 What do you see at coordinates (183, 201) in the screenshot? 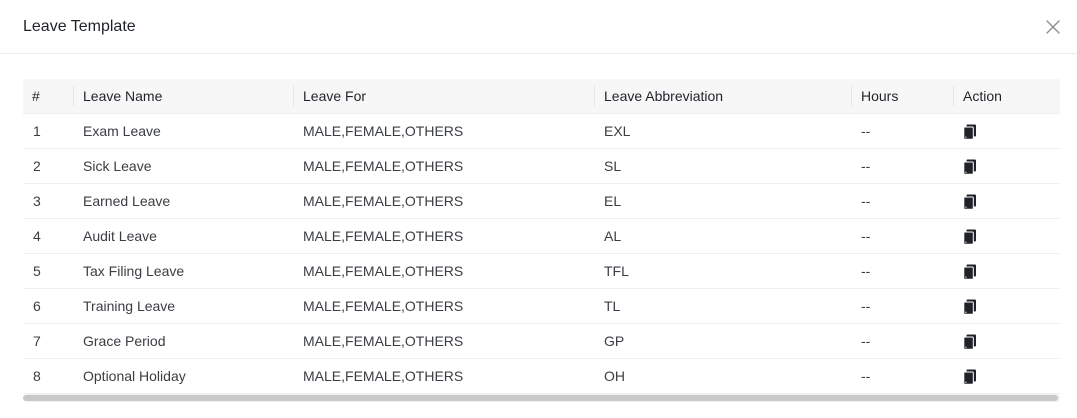
I see `cell-leave-name: Earned Leave` at bounding box center [183, 201].